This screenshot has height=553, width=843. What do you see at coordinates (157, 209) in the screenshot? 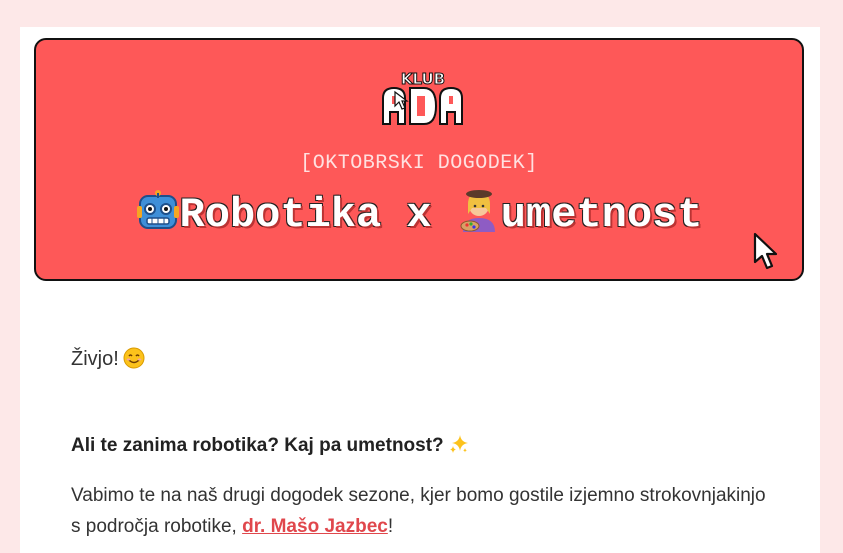
I see `robot-face-icon` at bounding box center [157, 209].